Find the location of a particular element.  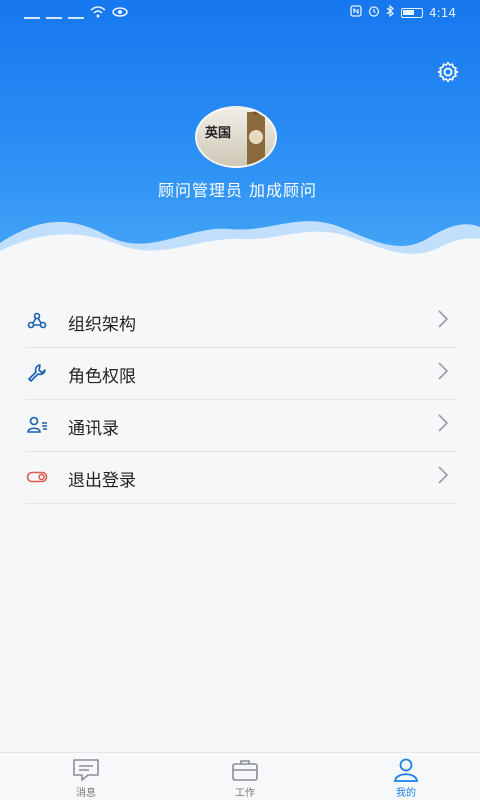

user-name: 顾问管理员 加成顾问 is located at coordinates (237, 190).